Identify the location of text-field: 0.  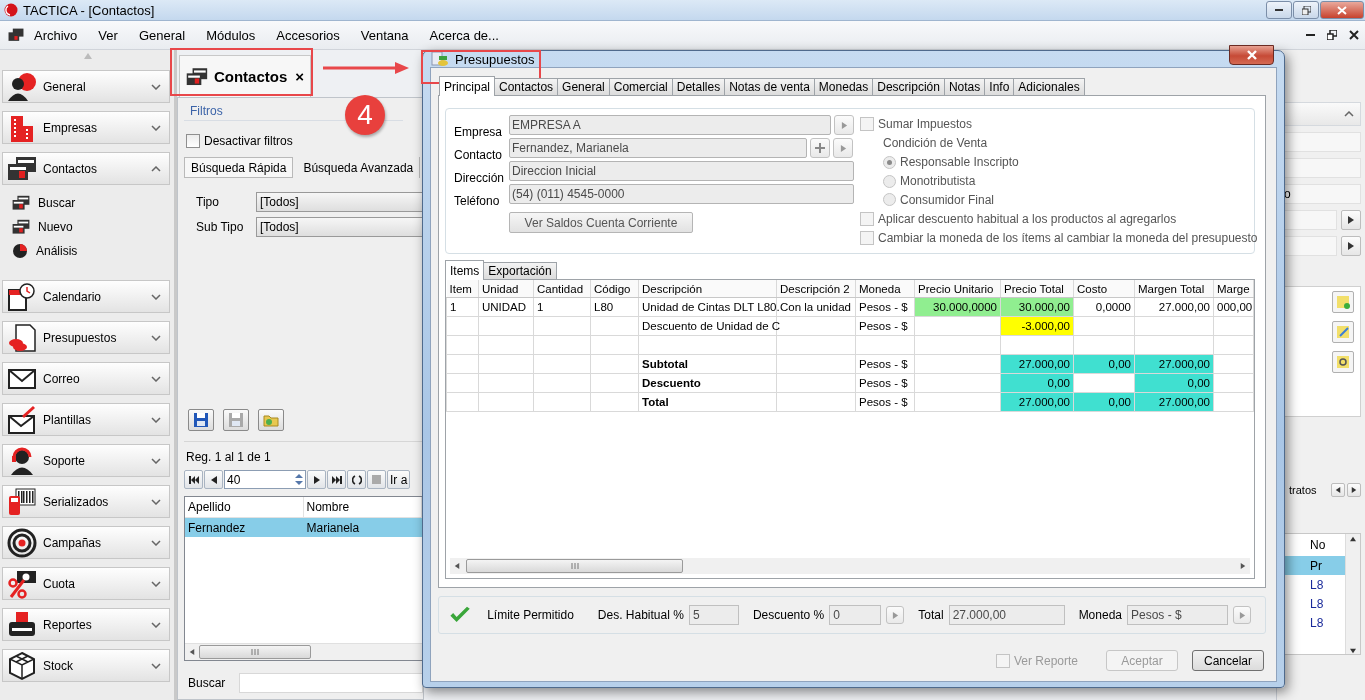
(855, 615).